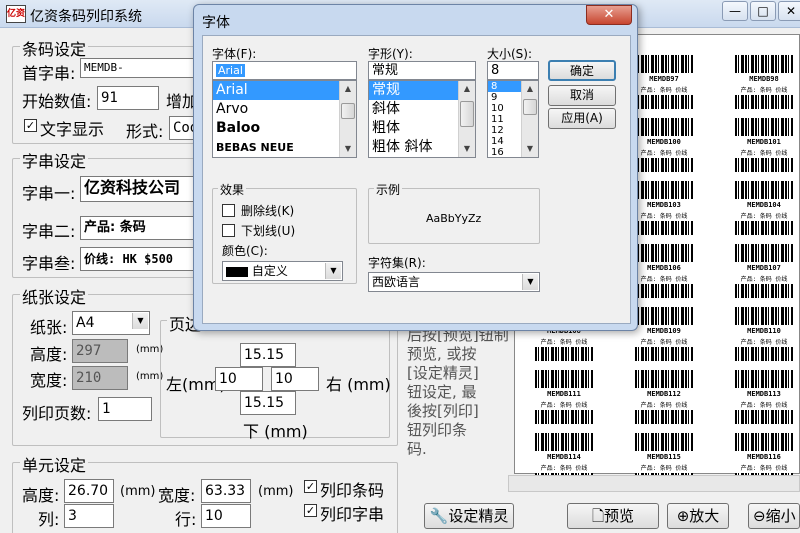 The width and height of the screenshot is (800, 533). What do you see at coordinates (764, 271) in the screenshot?
I see `preview-label-cell: MEMDB107 产品: 条码 价线` at bounding box center [764, 271].